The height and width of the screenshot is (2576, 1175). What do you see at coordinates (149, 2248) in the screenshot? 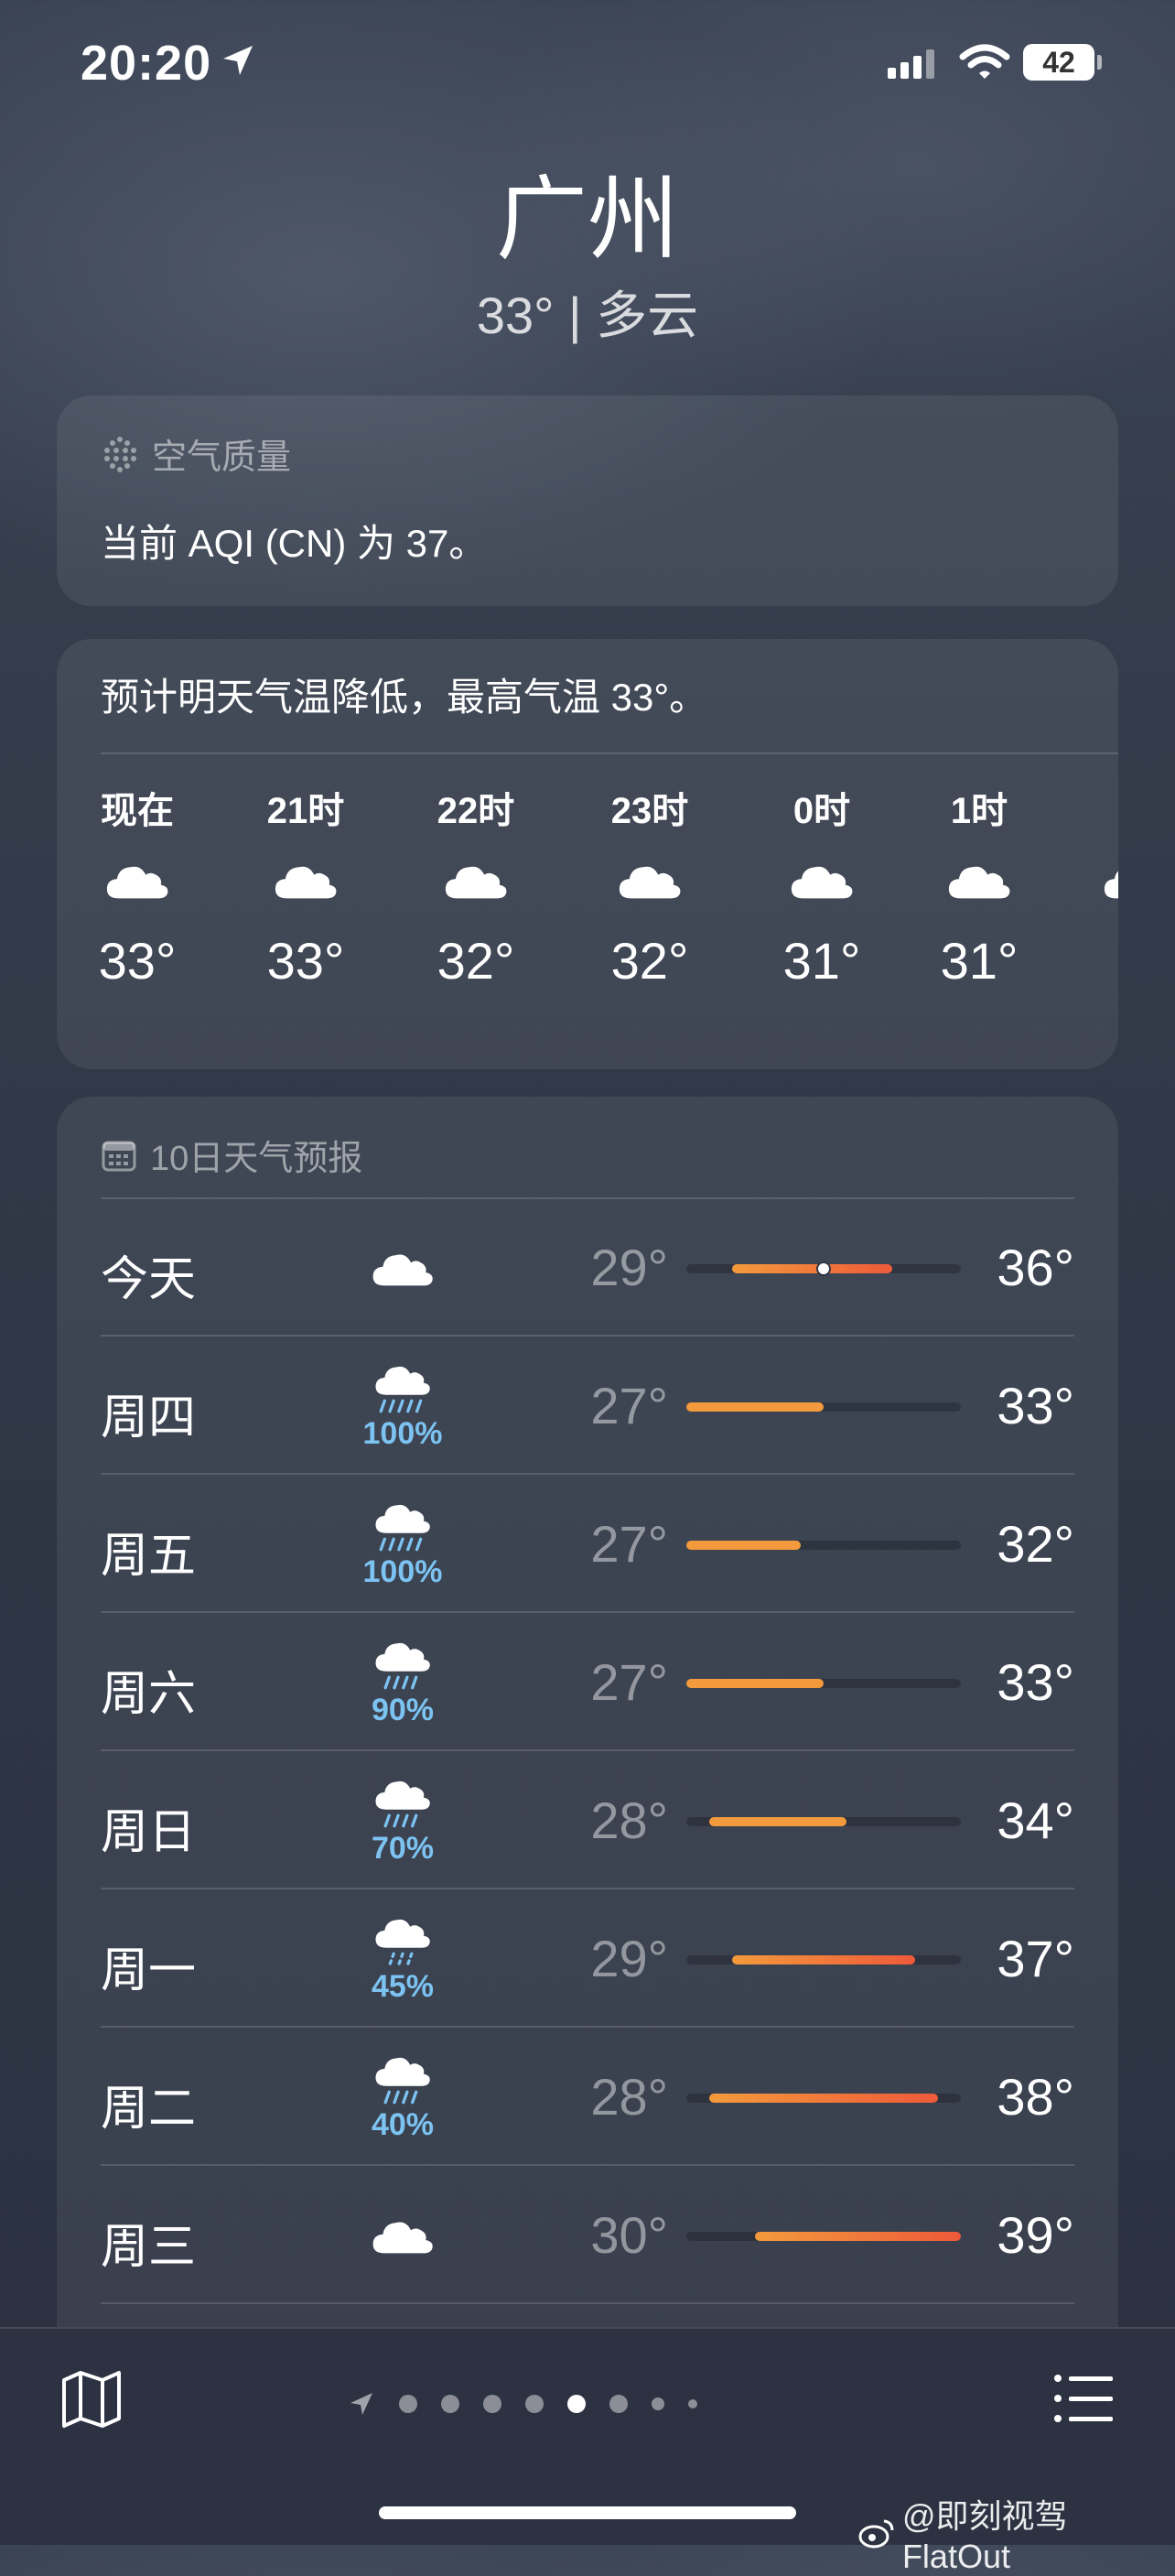
I see `day-name: 周三` at bounding box center [149, 2248].